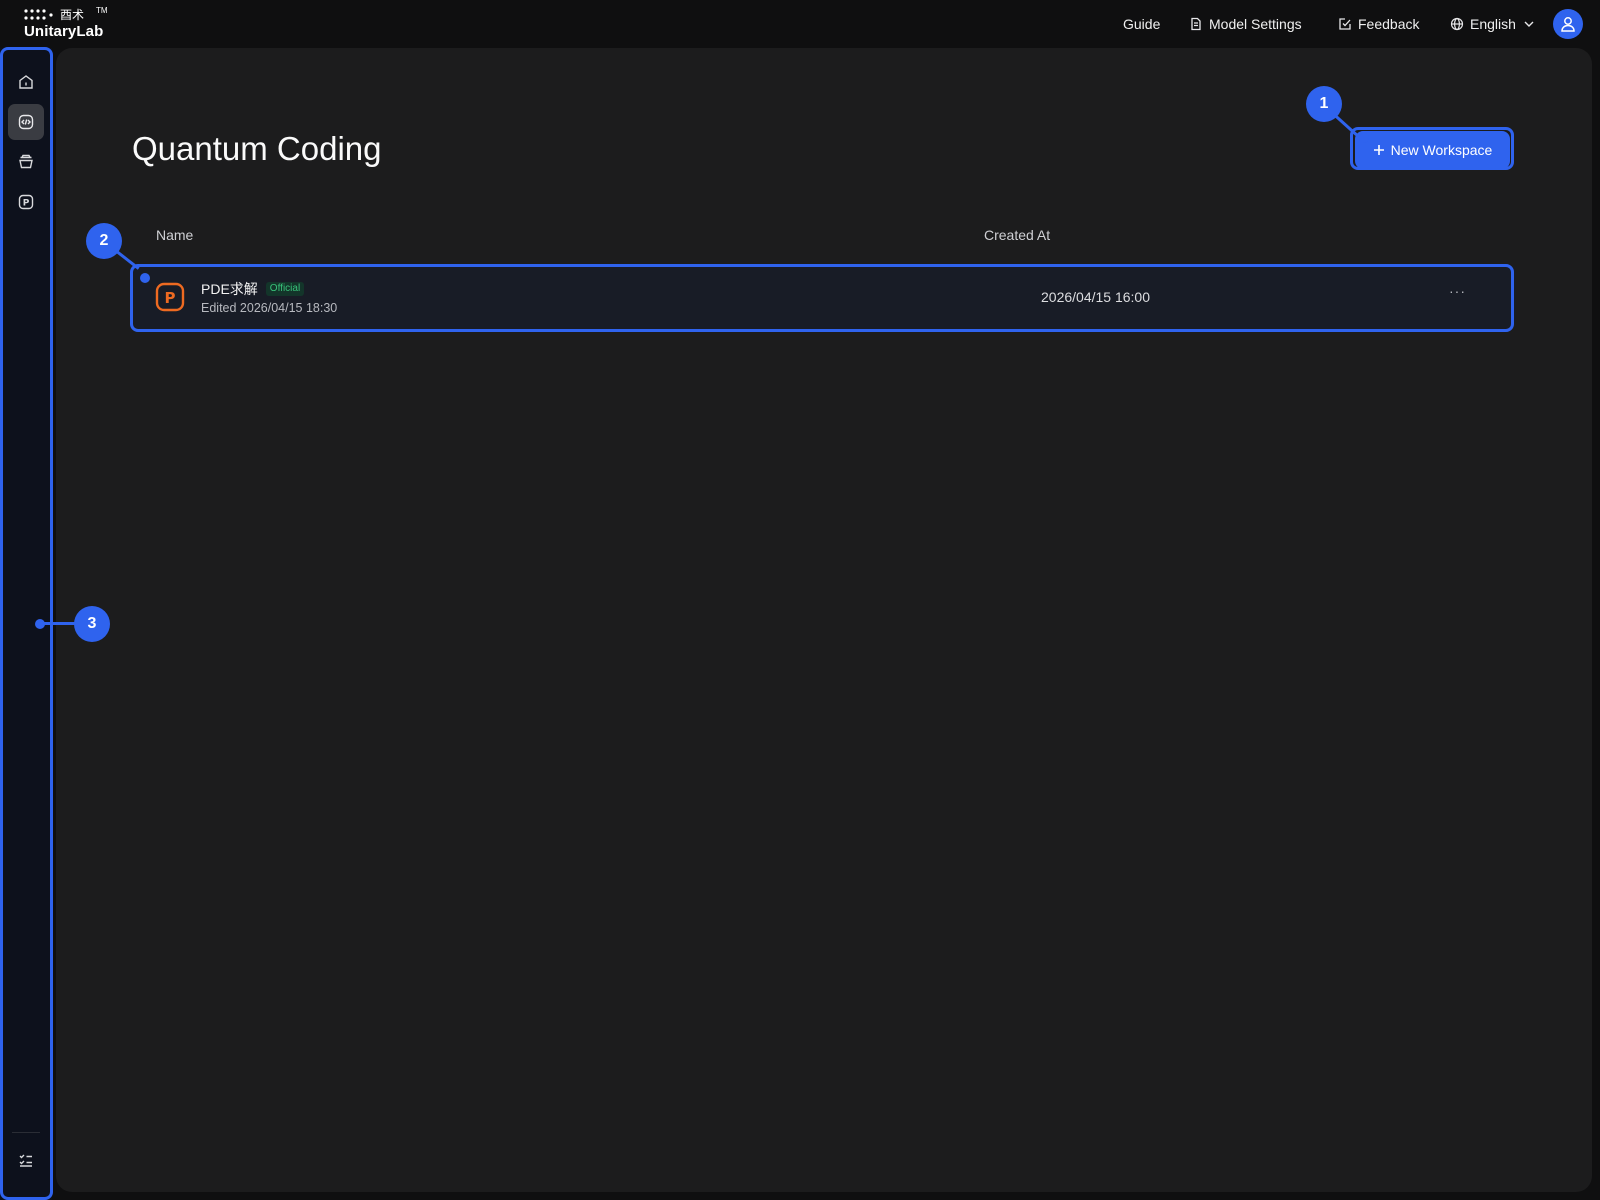 This screenshot has width=1600, height=1200. I want to click on official-badge: Official, so click(285, 289).